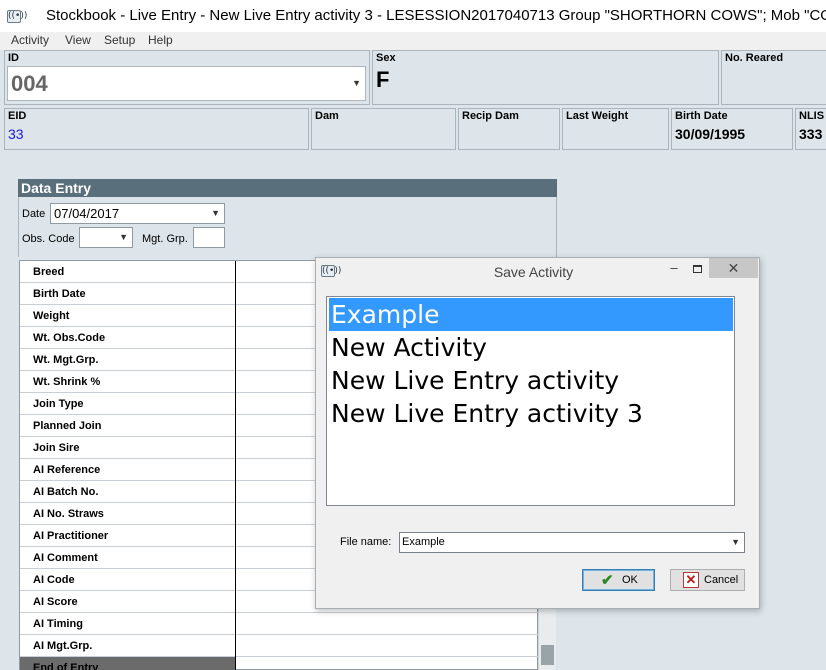 The height and width of the screenshot is (670, 826). Describe the element at coordinates (531, 314) in the screenshot. I see `activity-list-item: Example` at that location.